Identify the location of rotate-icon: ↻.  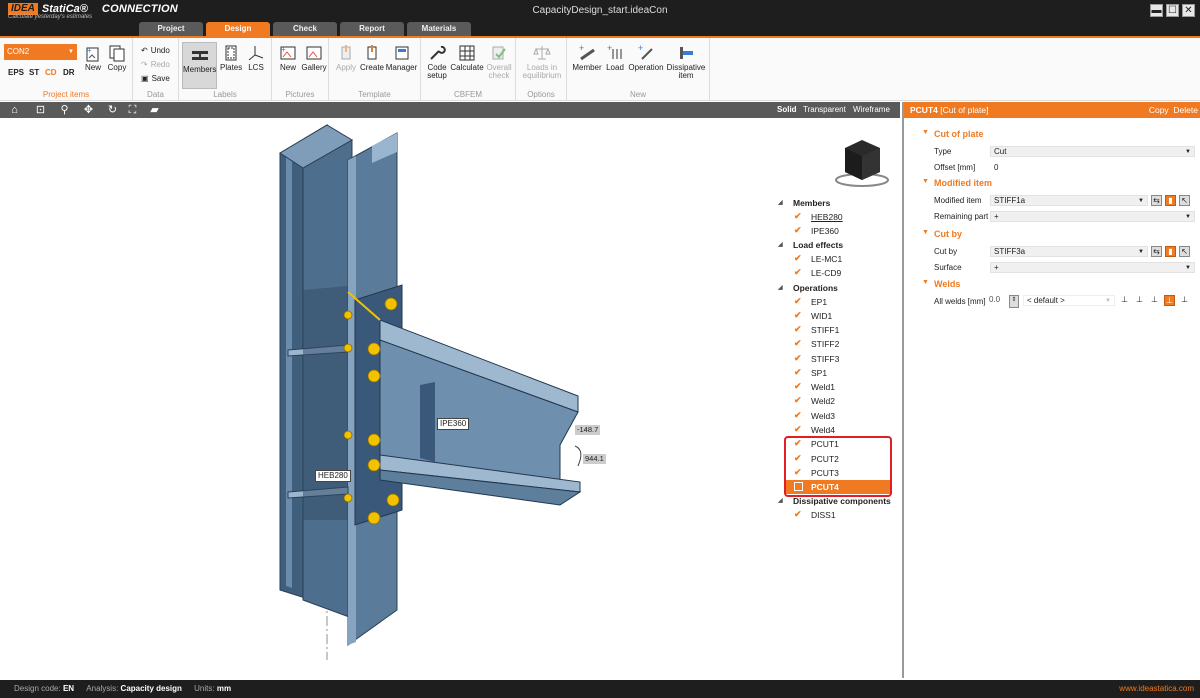
(112, 110).